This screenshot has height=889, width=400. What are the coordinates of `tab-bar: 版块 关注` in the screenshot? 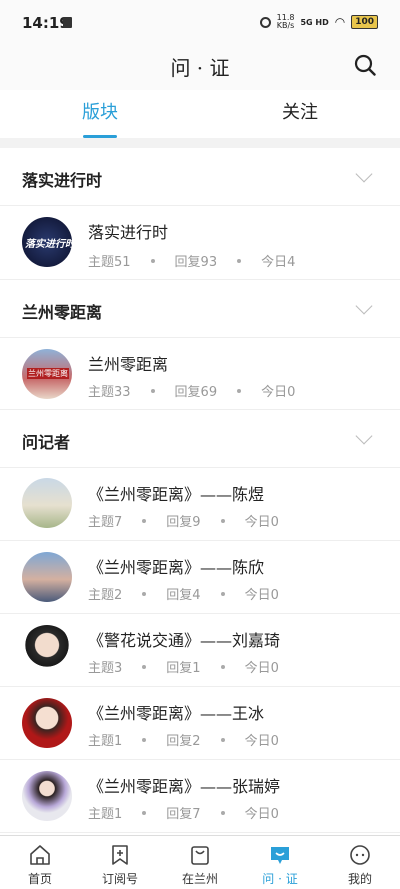 It's located at (200, 114).